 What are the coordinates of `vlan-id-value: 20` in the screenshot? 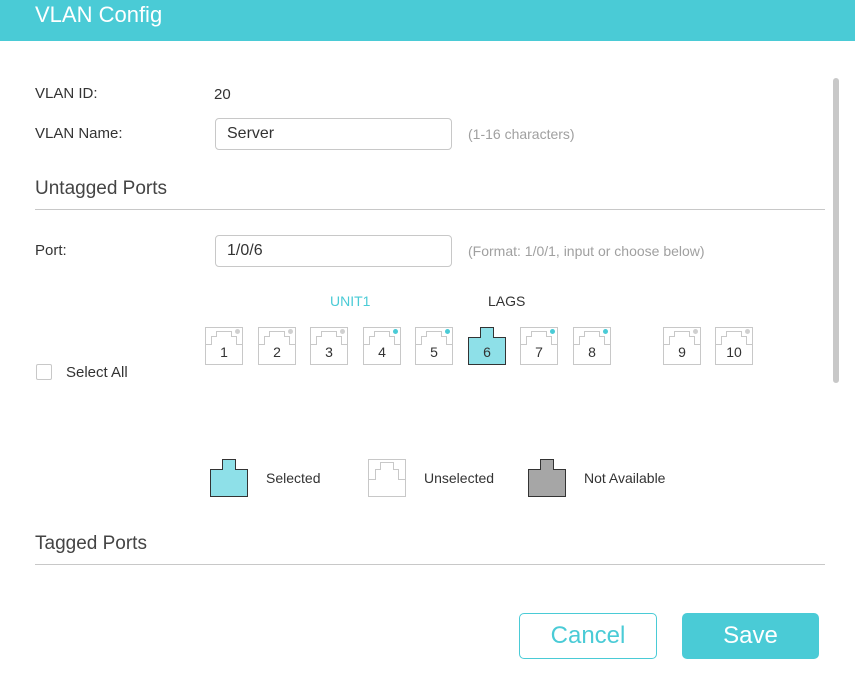 It's located at (222, 94).